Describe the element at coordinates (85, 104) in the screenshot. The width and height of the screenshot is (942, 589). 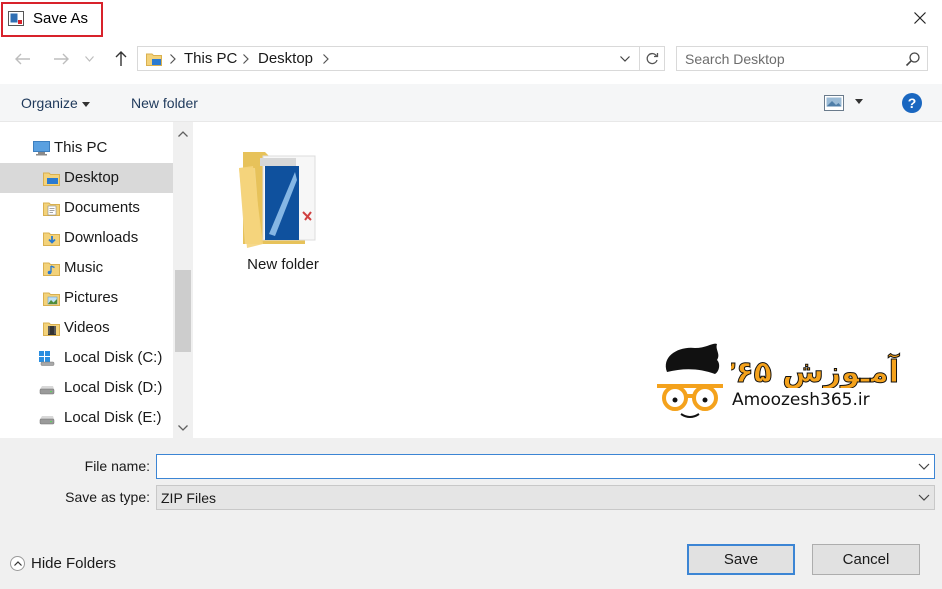
I see `caret-down-icon` at that location.